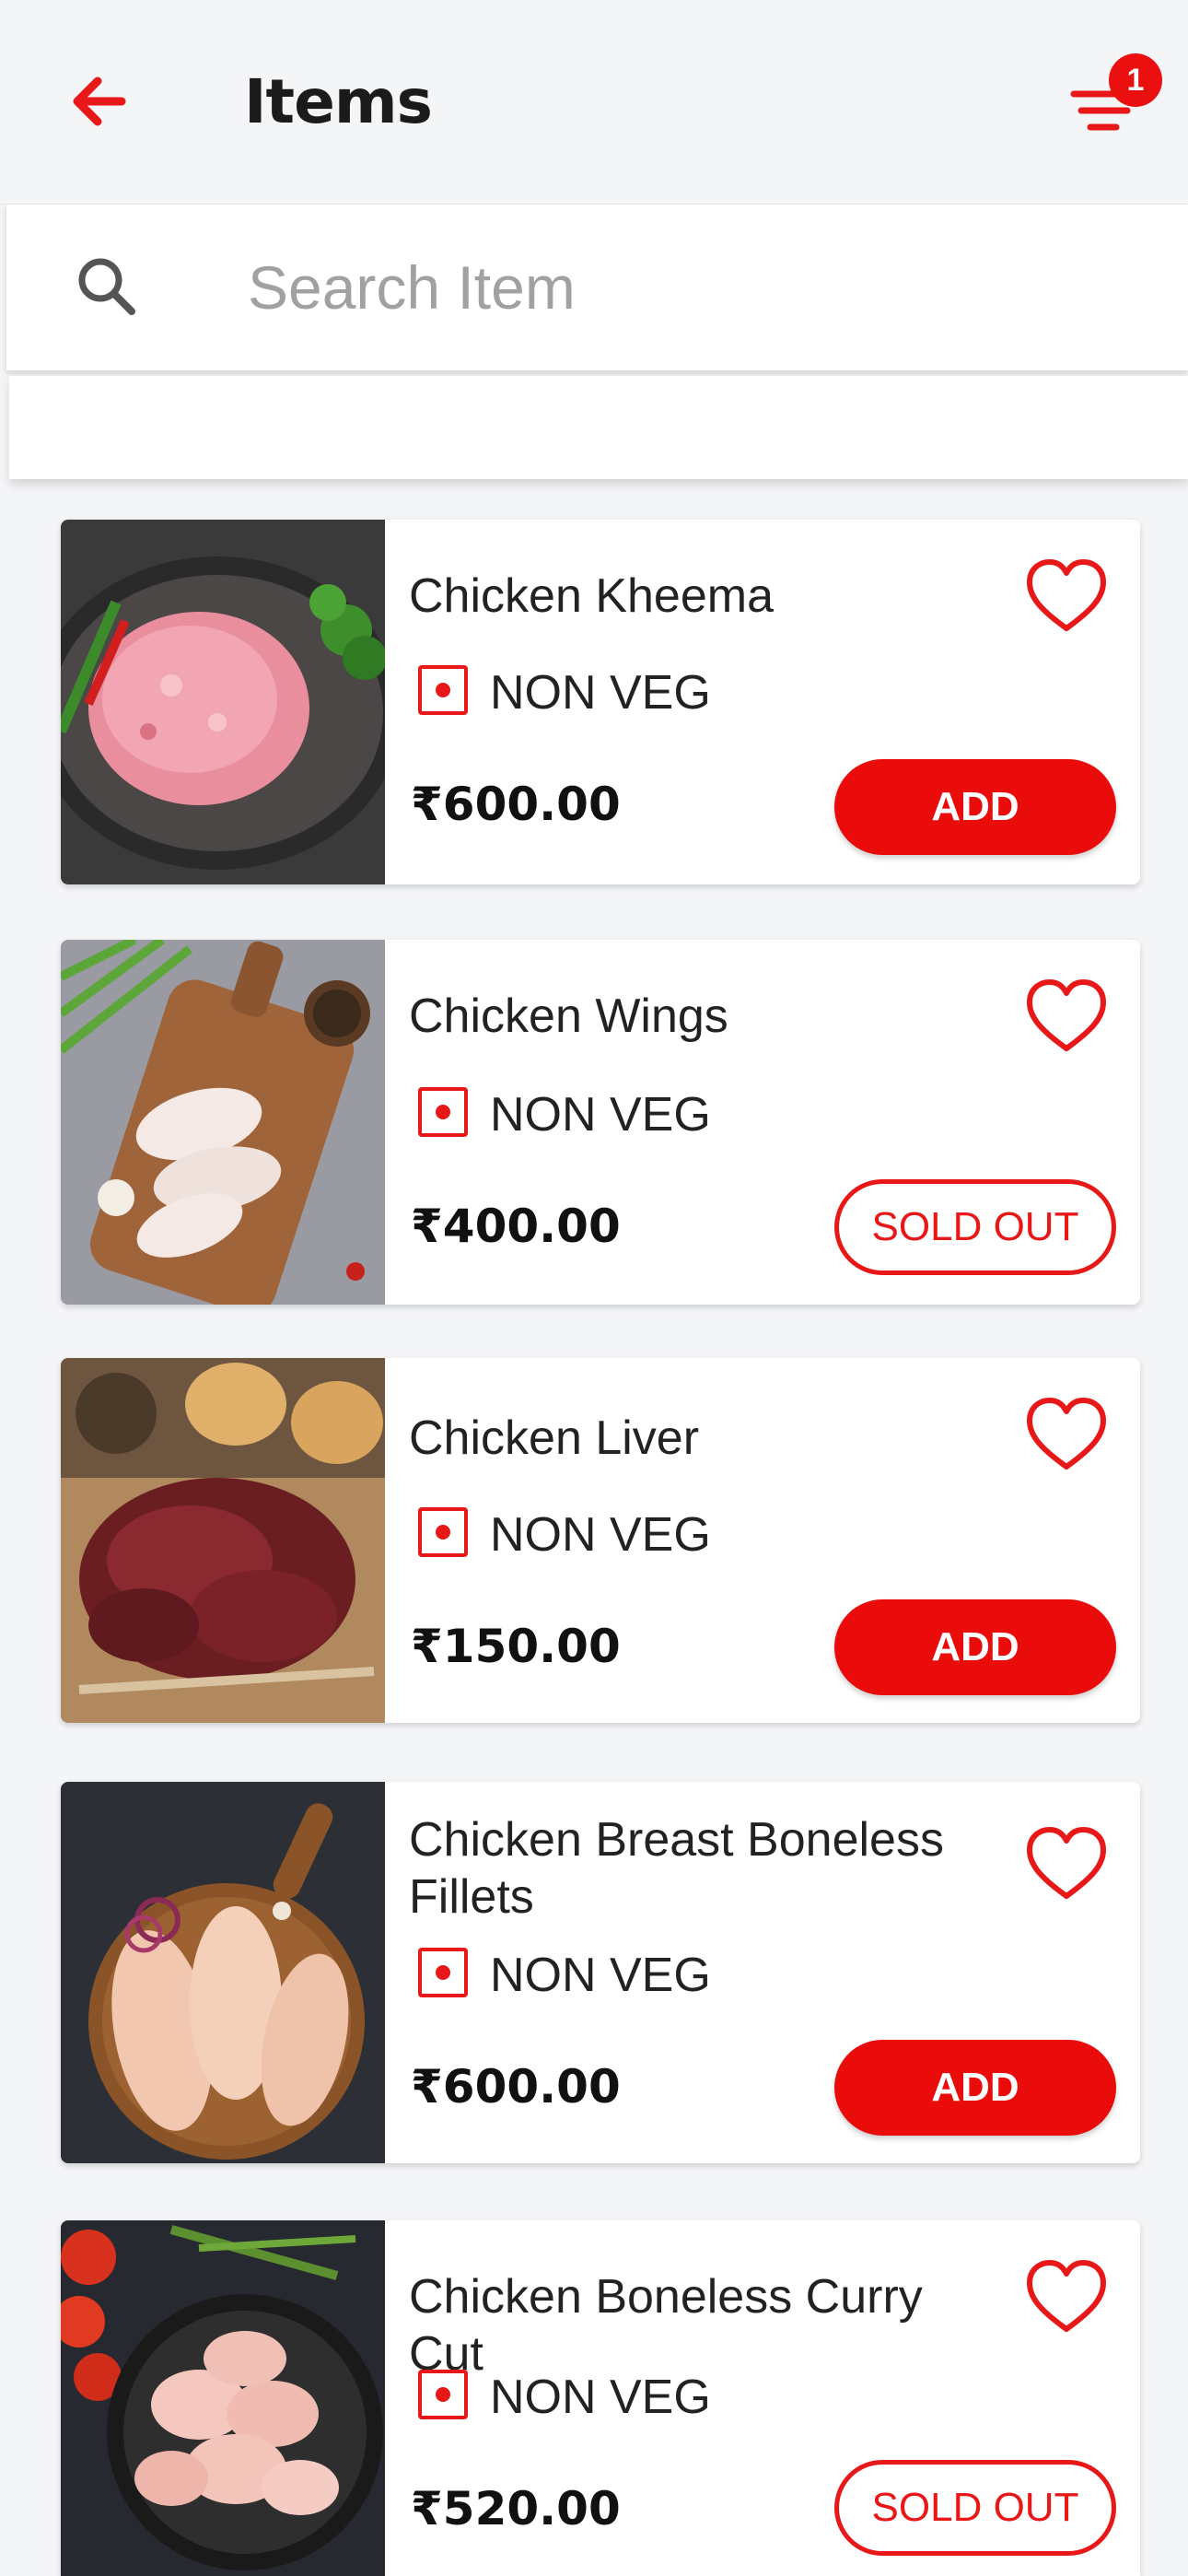 This screenshot has width=1188, height=2576. Describe the element at coordinates (516, 1226) in the screenshot. I see `item-price: ₹400.00` at that location.